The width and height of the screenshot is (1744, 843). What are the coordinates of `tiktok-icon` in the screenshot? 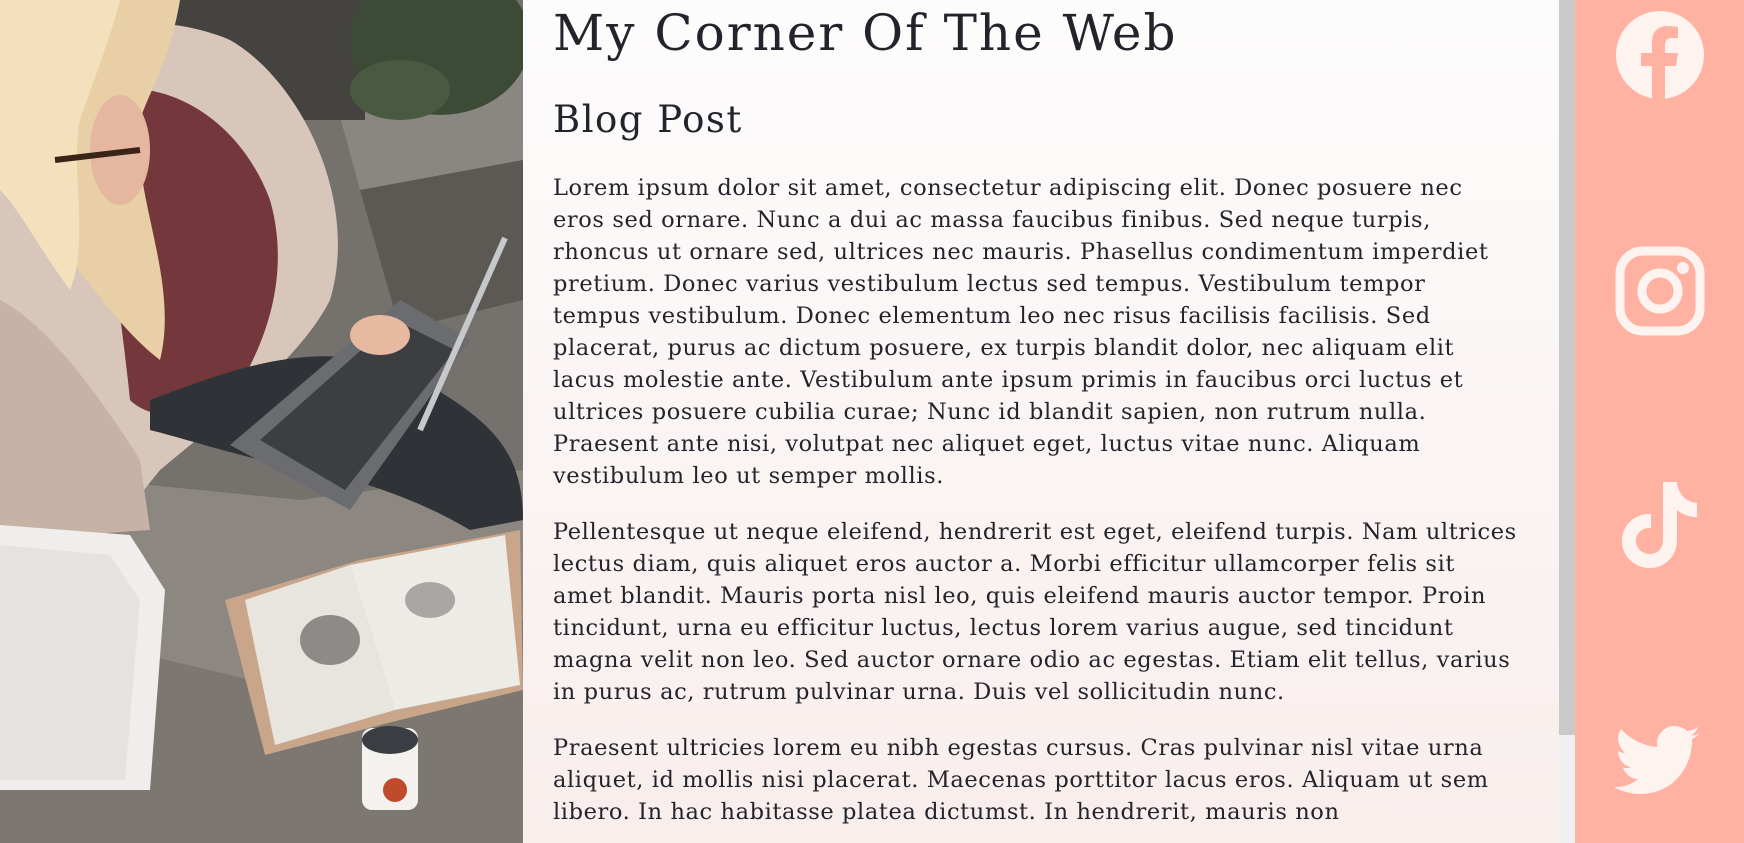 It's located at (1659, 525).